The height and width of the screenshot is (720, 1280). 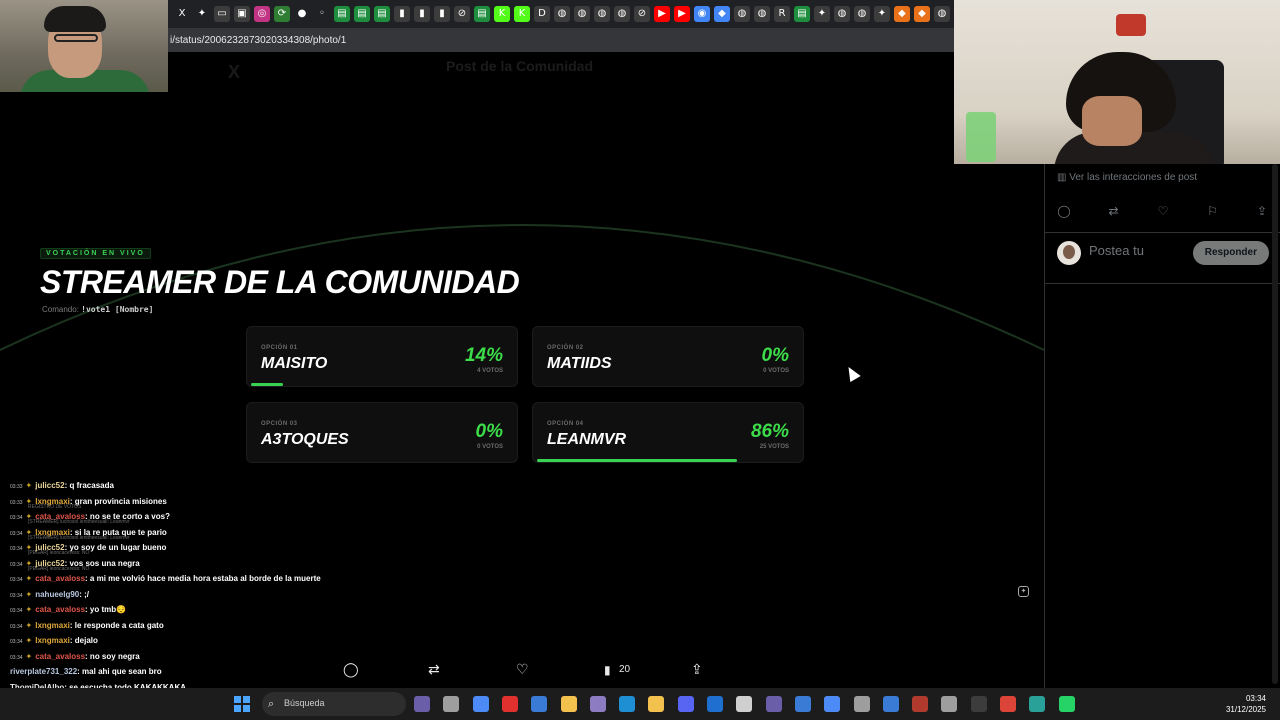 I want to click on clock-time: 03:34, so click(x=1255, y=698).